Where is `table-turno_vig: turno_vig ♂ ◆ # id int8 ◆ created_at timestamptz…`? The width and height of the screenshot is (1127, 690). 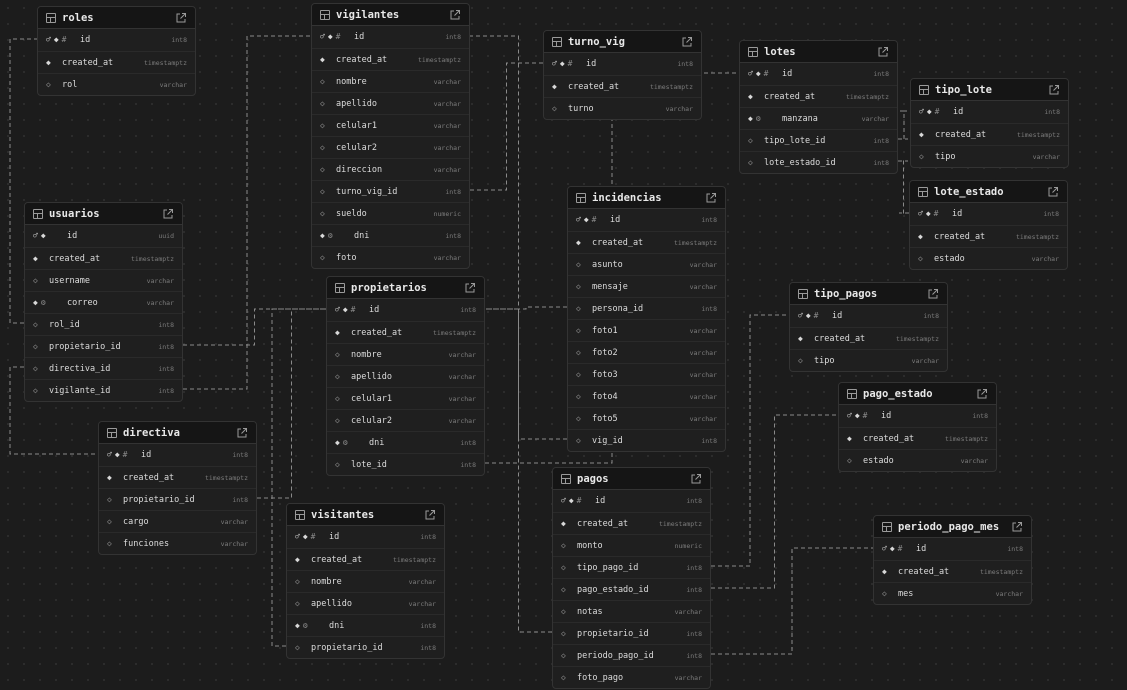
table-turno_vig: turno_vig ♂ ◆ # id int8 ◆ created_at timestamptz… is located at coordinates (622, 75).